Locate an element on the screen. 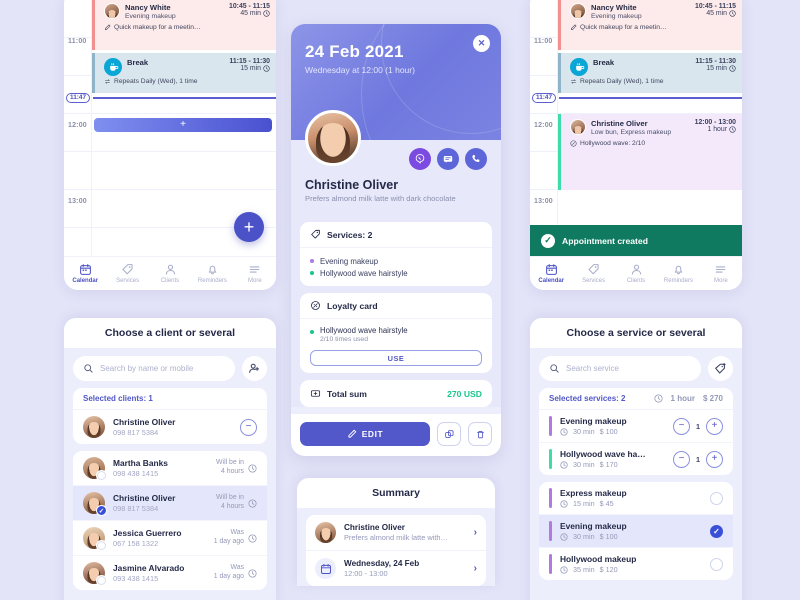 This screenshot has height=600, width=800. list-item: Hollywood makeup 35 min $ 120 is located at coordinates (636, 564).